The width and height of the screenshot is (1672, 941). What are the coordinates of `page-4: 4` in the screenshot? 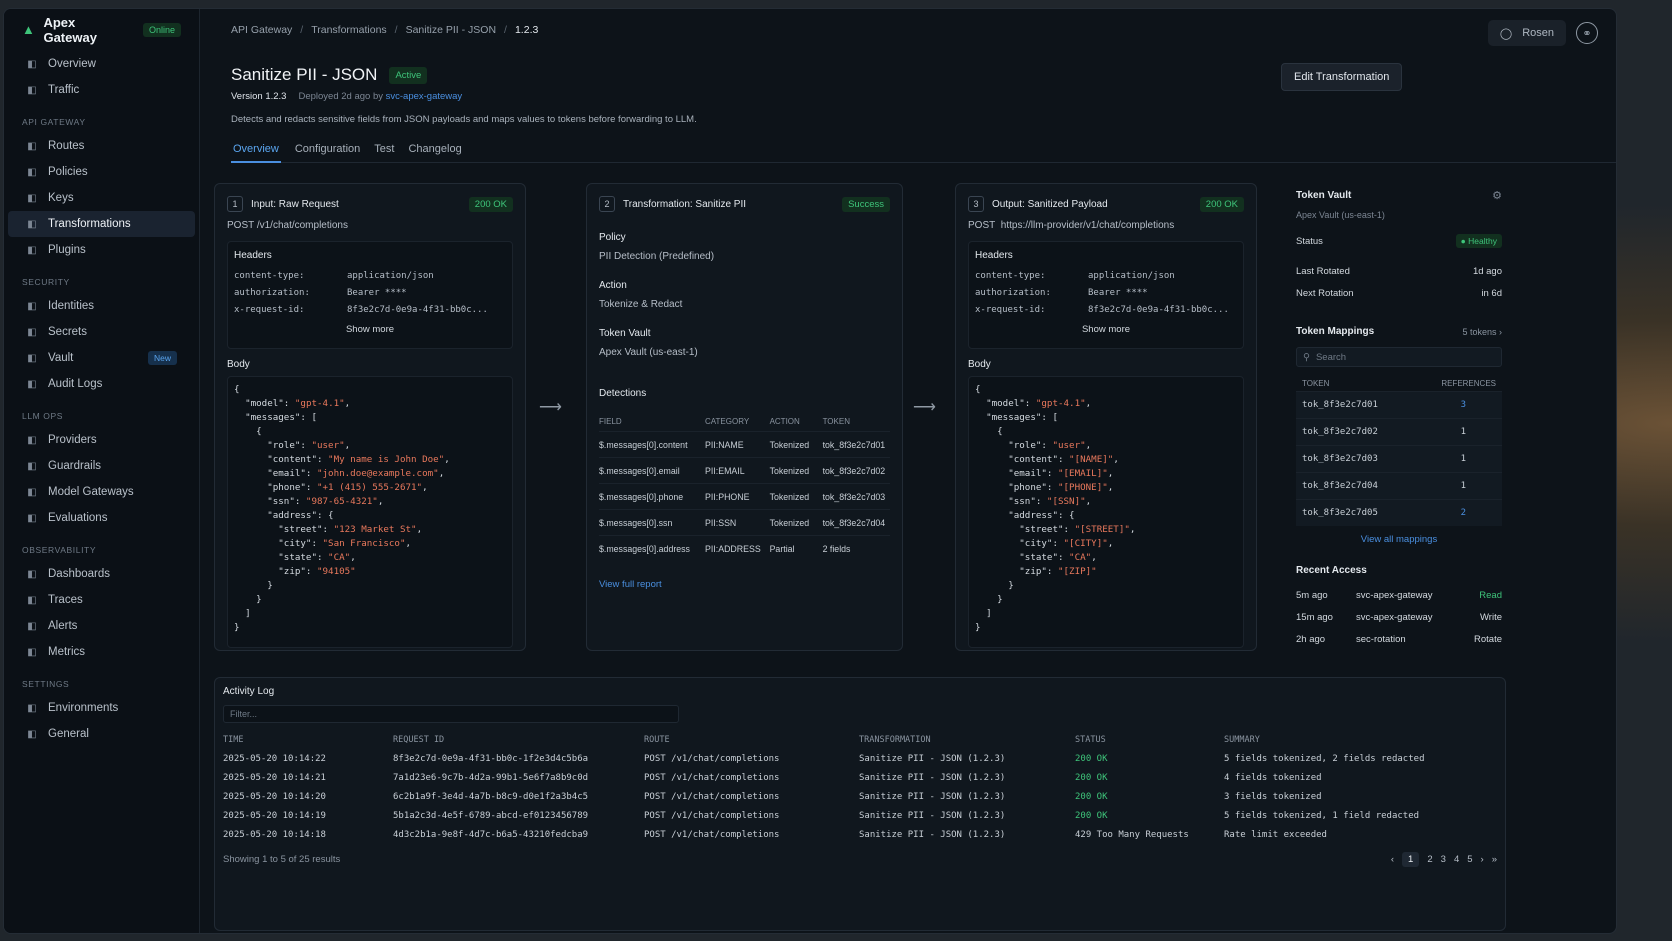 It's located at (1456, 859).